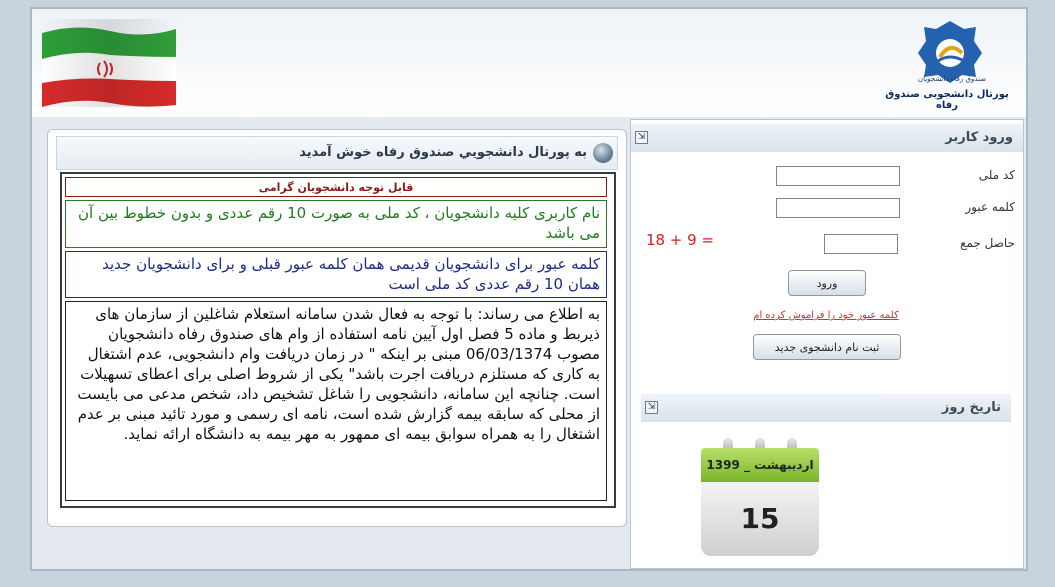  Describe the element at coordinates (947, 100) in the screenshot. I see `portal-title: پورتال دانشجویی صندوق رفاه` at that location.